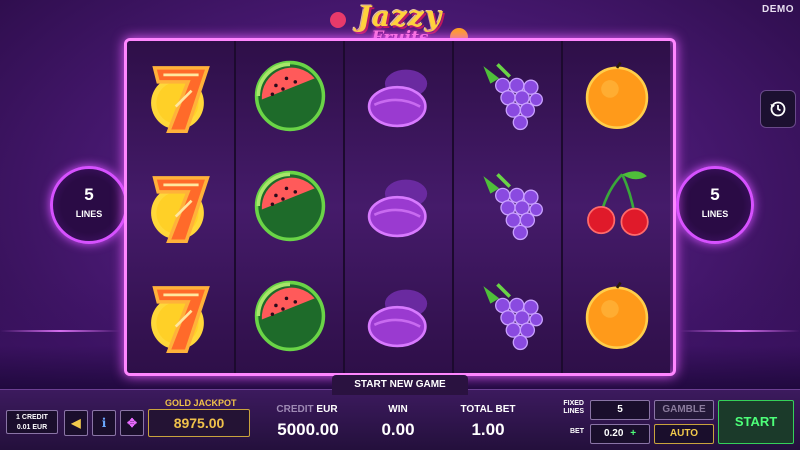  What do you see at coordinates (684, 410) in the screenshot?
I see `gamble-button: GAMBLE` at bounding box center [684, 410].